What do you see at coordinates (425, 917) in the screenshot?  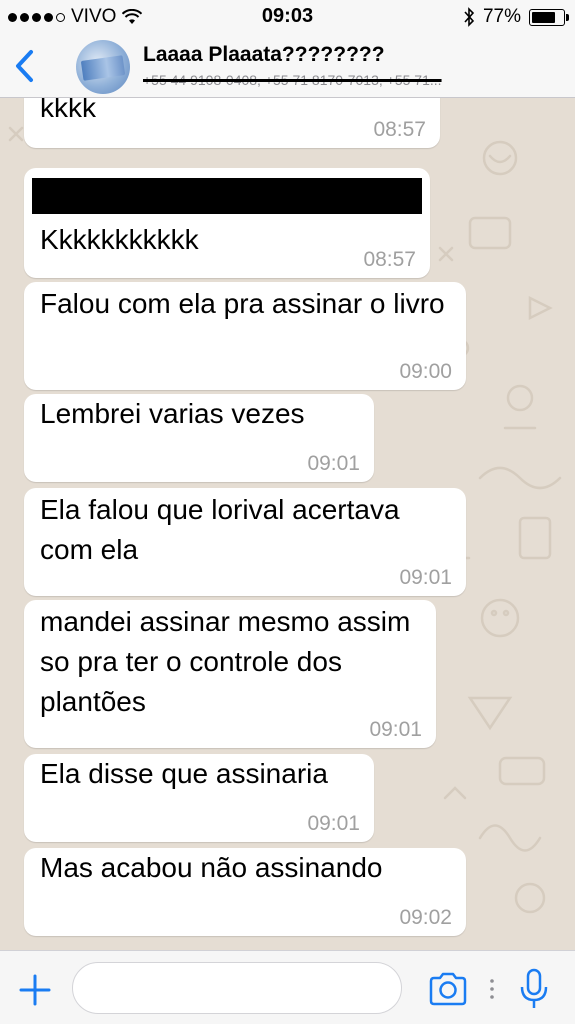 I see `message-time: 09:02` at bounding box center [425, 917].